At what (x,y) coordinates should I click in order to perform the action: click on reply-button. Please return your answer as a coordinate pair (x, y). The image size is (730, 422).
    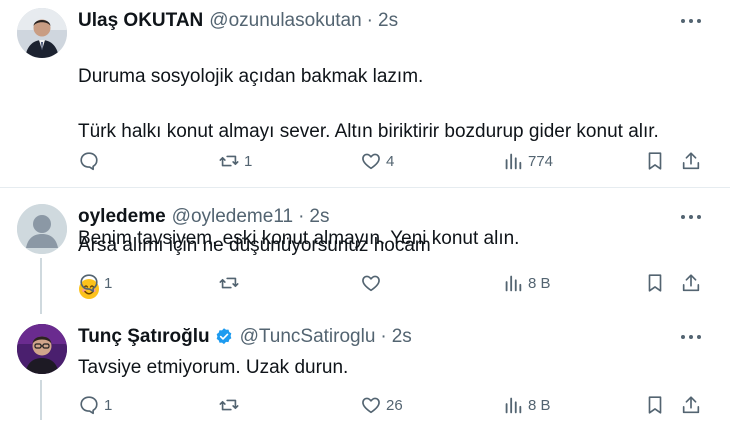
    Looking at the image, I should click on (91, 161).